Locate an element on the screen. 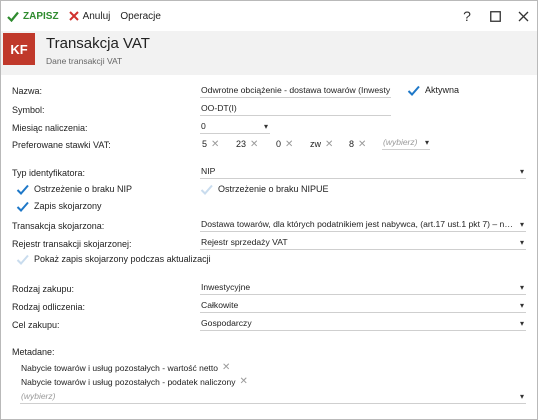  close-window-icon is located at coordinates (523, 16).